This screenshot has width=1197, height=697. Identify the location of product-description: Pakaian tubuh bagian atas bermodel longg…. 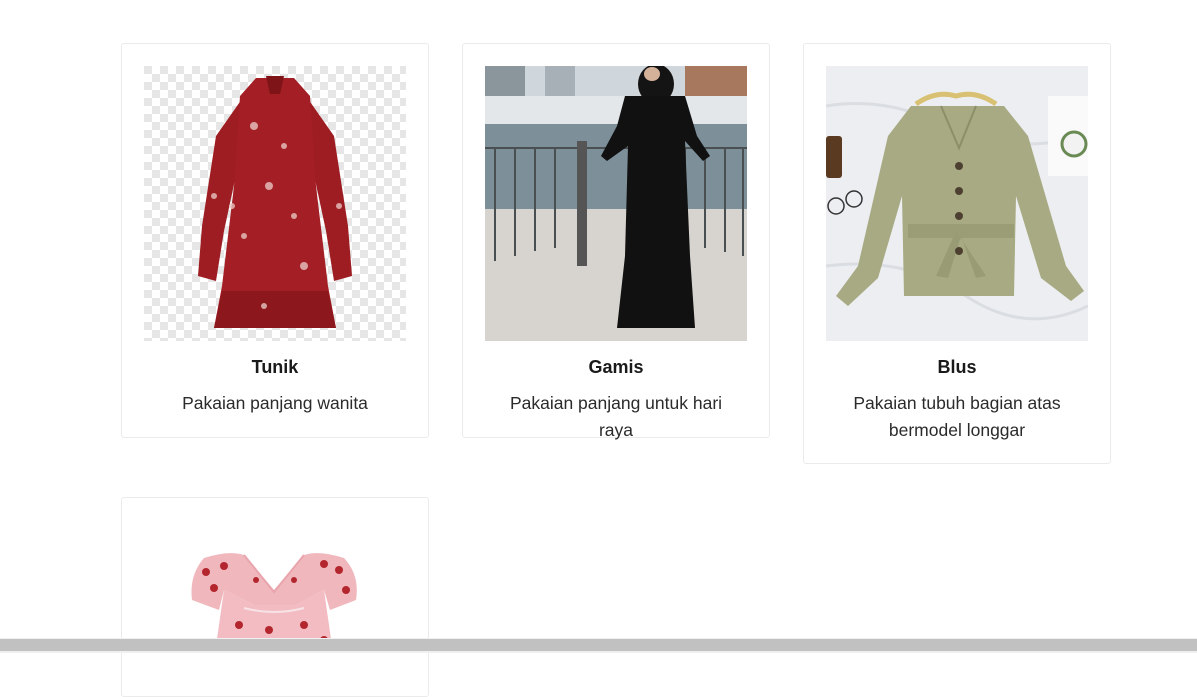
(957, 416).